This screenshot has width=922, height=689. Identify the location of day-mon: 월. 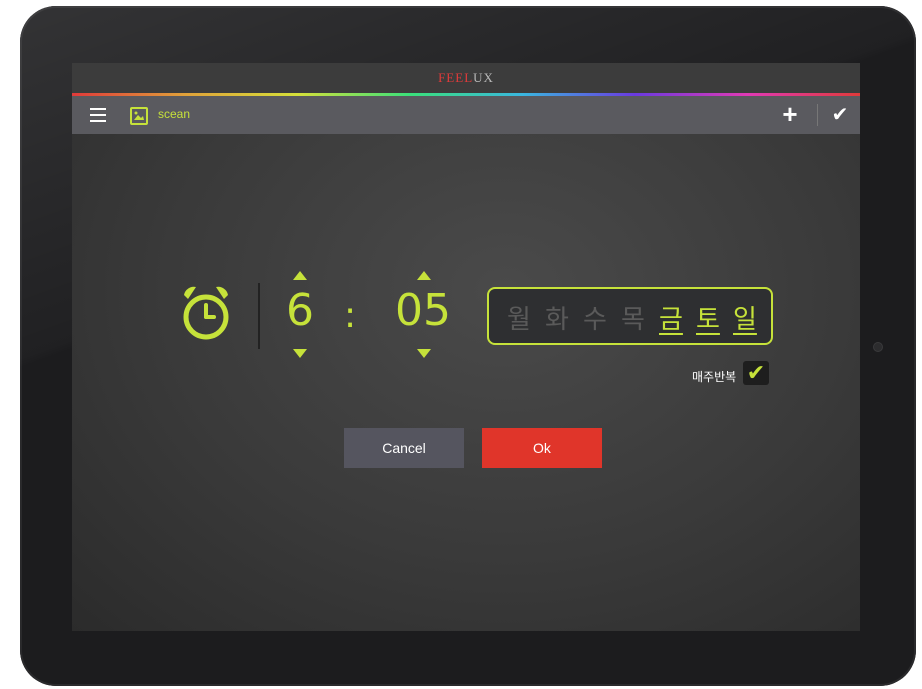
(519, 317).